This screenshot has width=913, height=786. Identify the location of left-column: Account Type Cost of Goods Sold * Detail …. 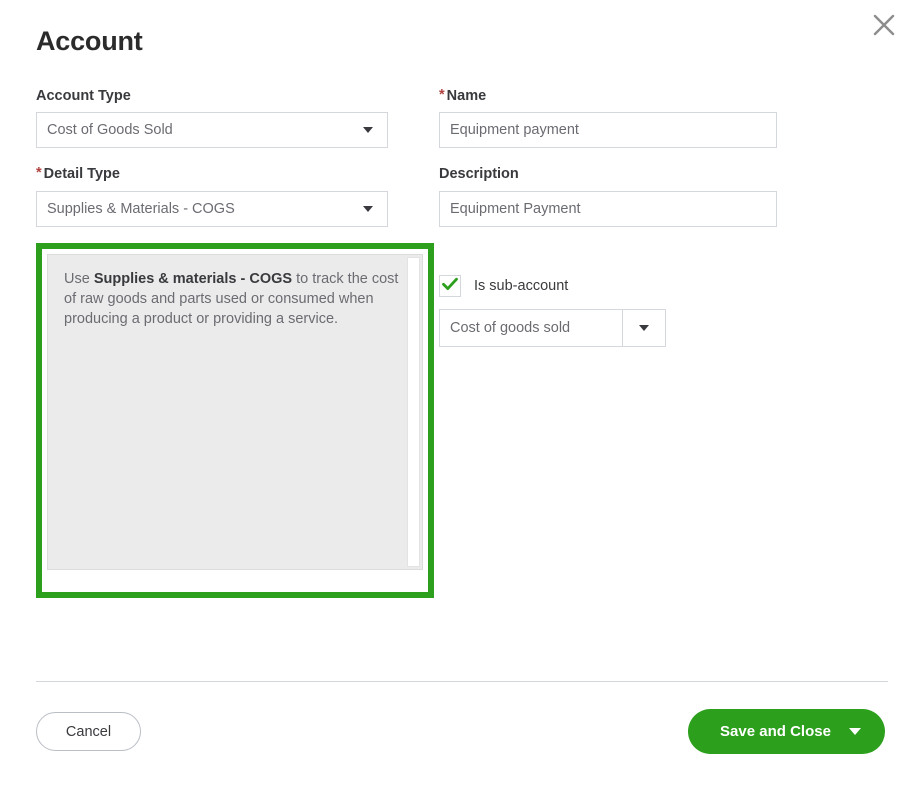
(212, 166).